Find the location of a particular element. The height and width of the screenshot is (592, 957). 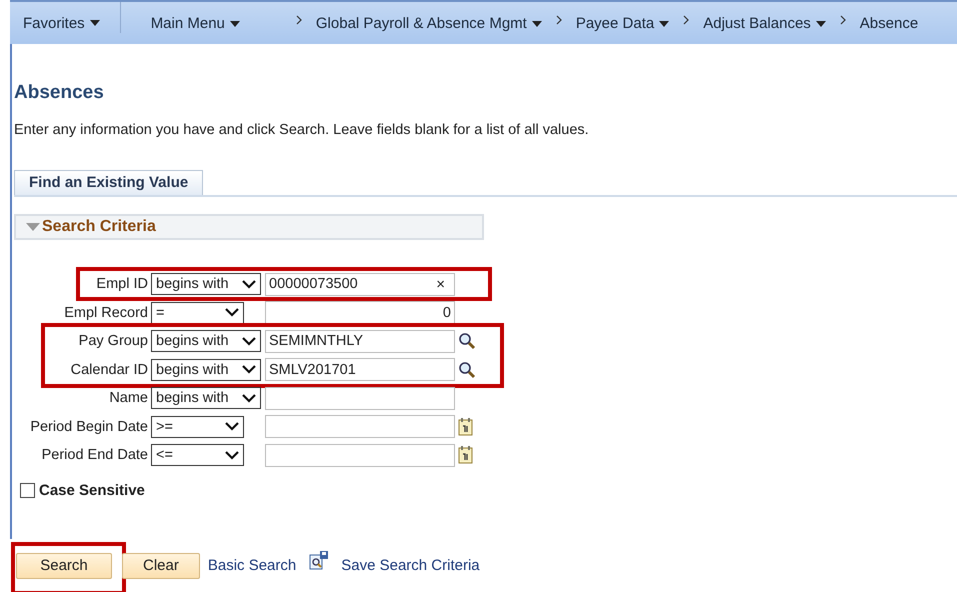

page-title: Absences is located at coordinates (59, 93).